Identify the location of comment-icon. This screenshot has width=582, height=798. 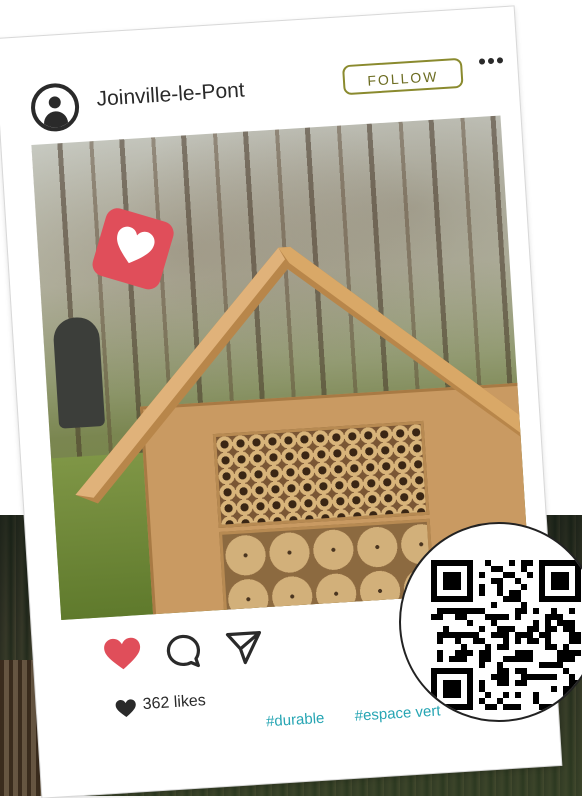
(183, 651).